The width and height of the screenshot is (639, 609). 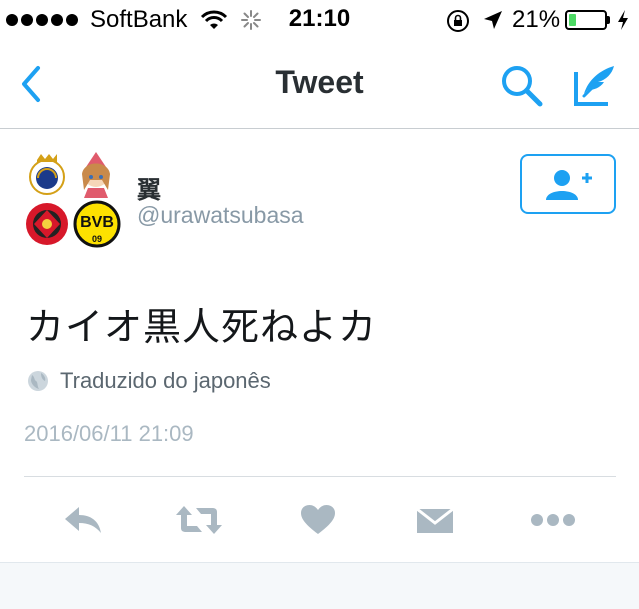 I want to click on tweet-text: カイオ黒人死ねよカ, so click(x=202, y=328).